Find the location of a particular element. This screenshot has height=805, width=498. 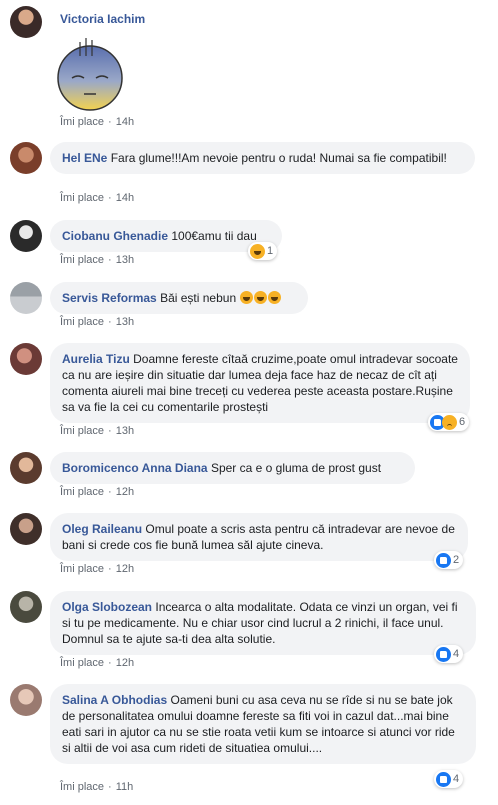

comment-meta: Îmi place · 11h is located at coordinates (97, 787).